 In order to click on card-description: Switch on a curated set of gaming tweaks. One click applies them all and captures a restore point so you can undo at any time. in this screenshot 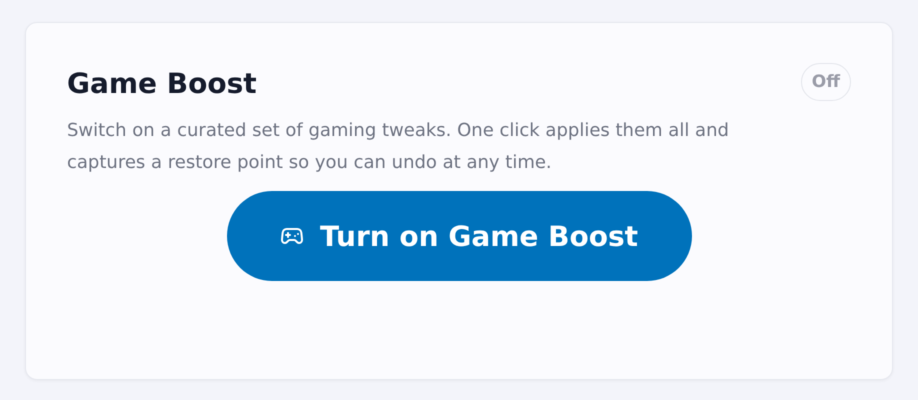, I will do `click(398, 147)`.